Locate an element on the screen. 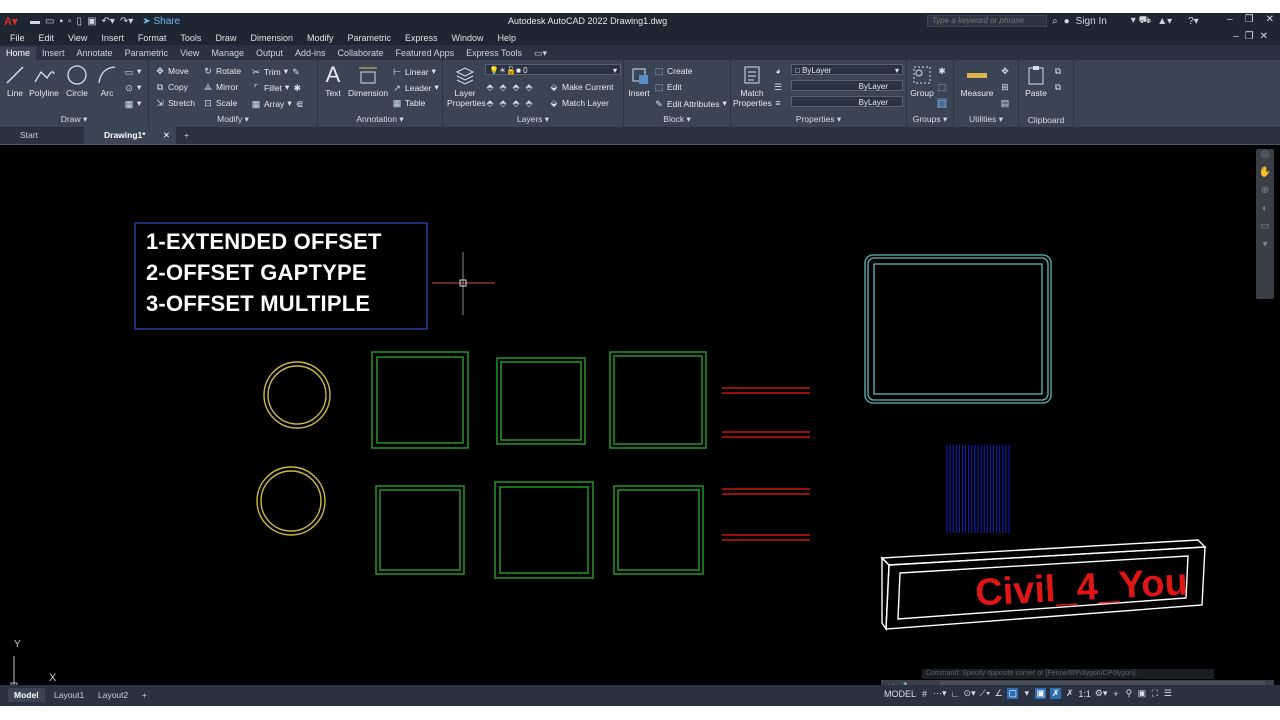 The image size is (1280, 720). restore-icon: ❐ is located at coordinates (1249, 19).